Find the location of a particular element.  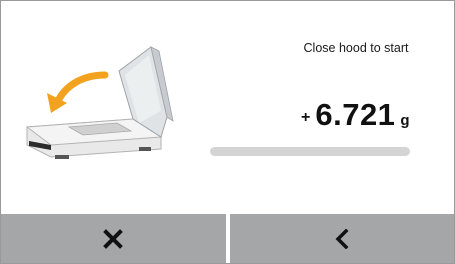

back-button is located at coordinates (341, 238).